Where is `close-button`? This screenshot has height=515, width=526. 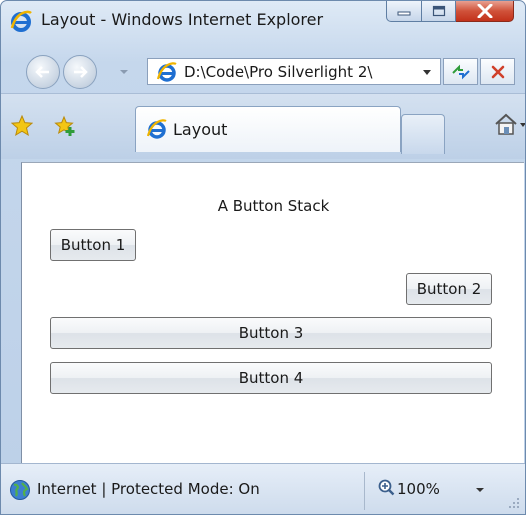
close-button is located at coordinates (485, 11).